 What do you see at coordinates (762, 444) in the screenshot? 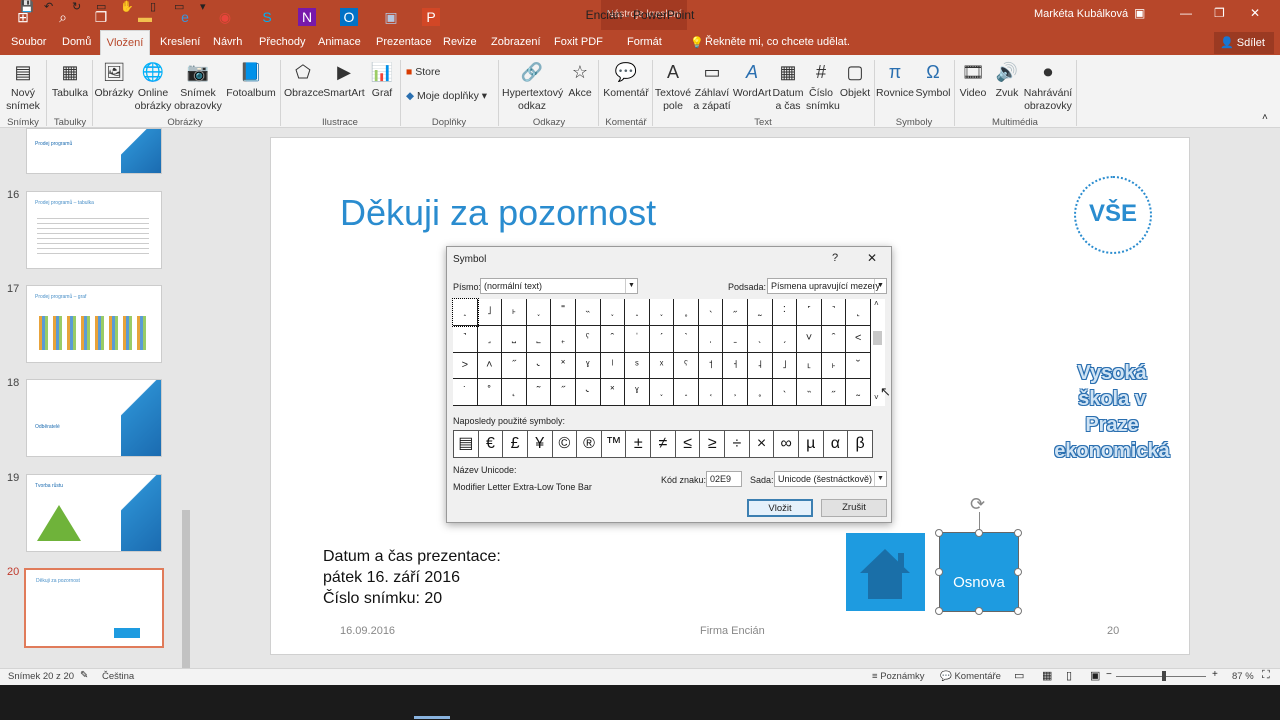
I see `recent-symbol-cell: ×` at bounding box center [762, 444].